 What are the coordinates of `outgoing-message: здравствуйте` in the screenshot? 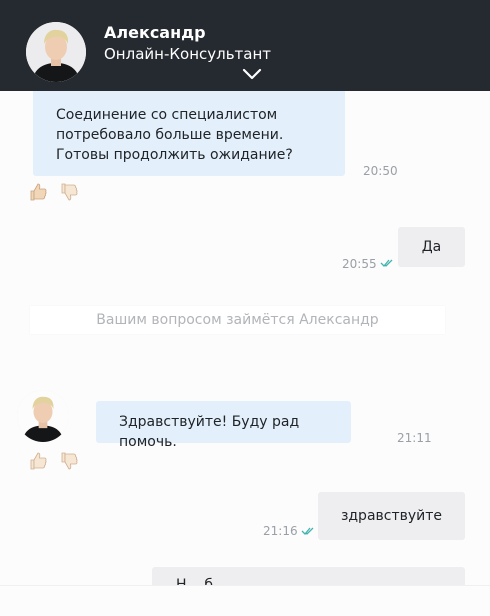 It's located at (391, 516).